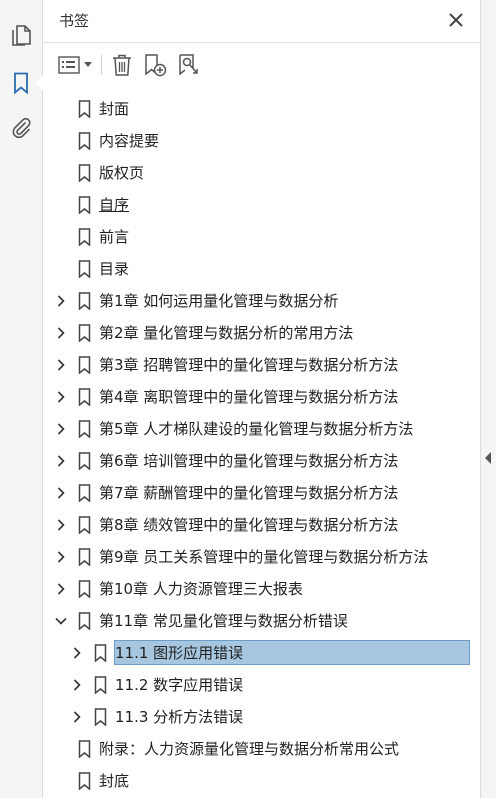 This screenshot has height=798, width=496. Describe the element at coordinates (101, 65) in the screenshot. I see `toolbar-divider` at that location.